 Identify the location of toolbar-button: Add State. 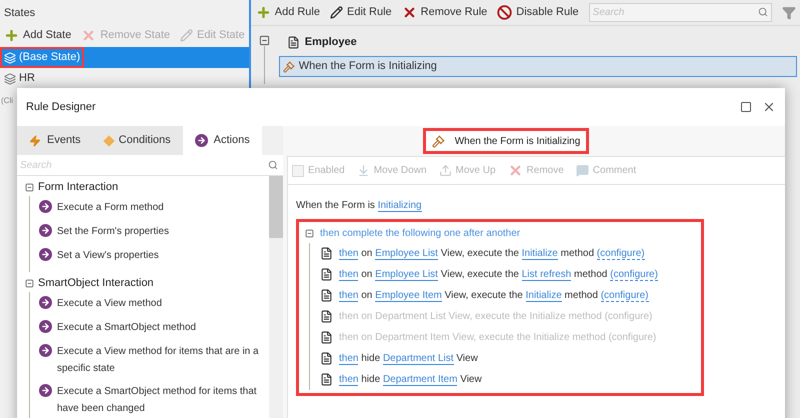
(38, 35).